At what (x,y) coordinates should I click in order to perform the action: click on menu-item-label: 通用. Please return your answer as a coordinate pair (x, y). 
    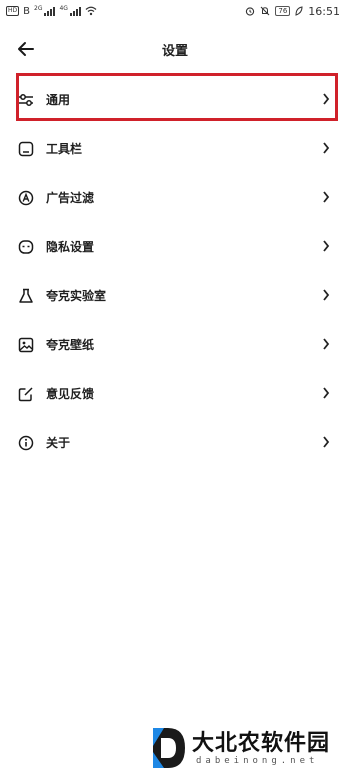
    Looking at the image, I should click on (58, 100).